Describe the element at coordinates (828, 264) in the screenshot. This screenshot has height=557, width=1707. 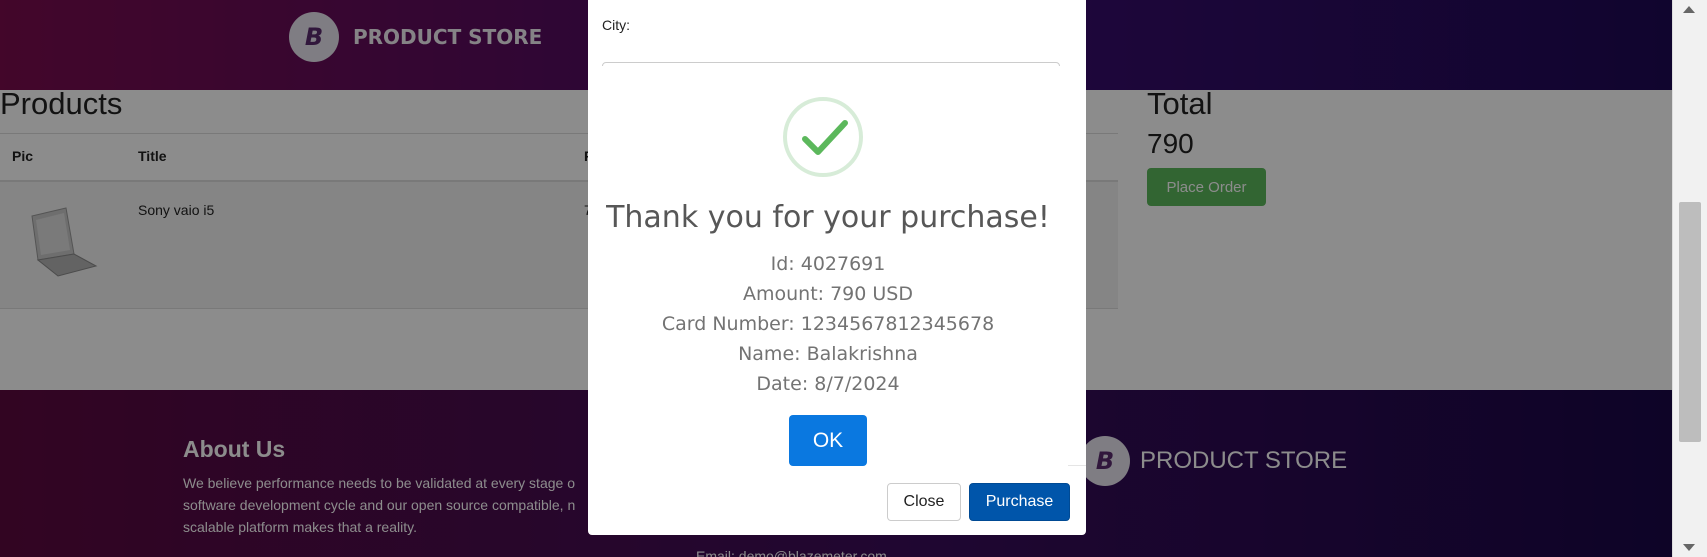
I see `order-id: Id: 4027691` at that location.